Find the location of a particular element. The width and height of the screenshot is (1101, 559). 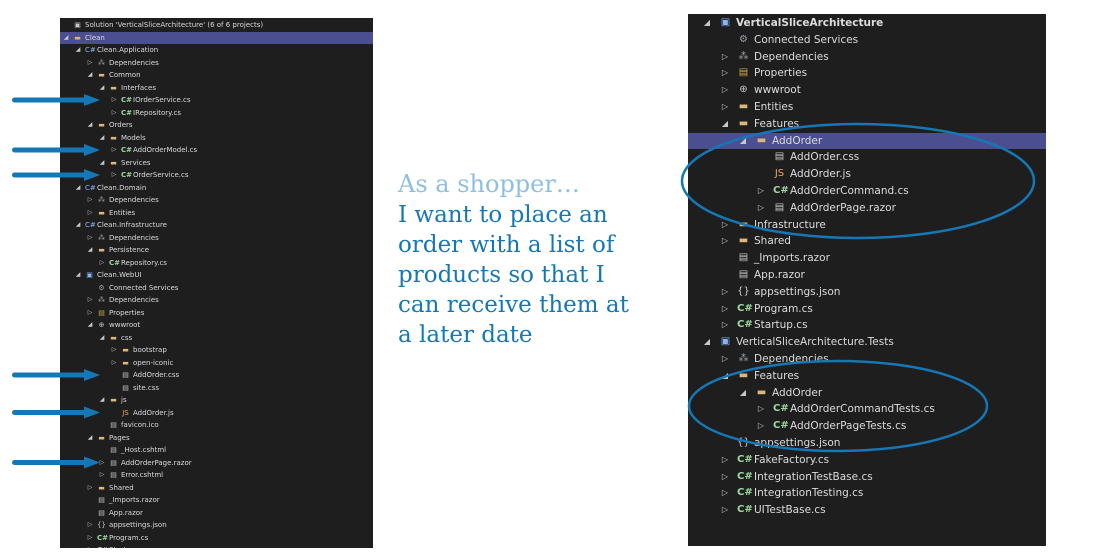

tree-item: ▷ C# AddOrderPageTests.cs is located at coordinates (867, 426).